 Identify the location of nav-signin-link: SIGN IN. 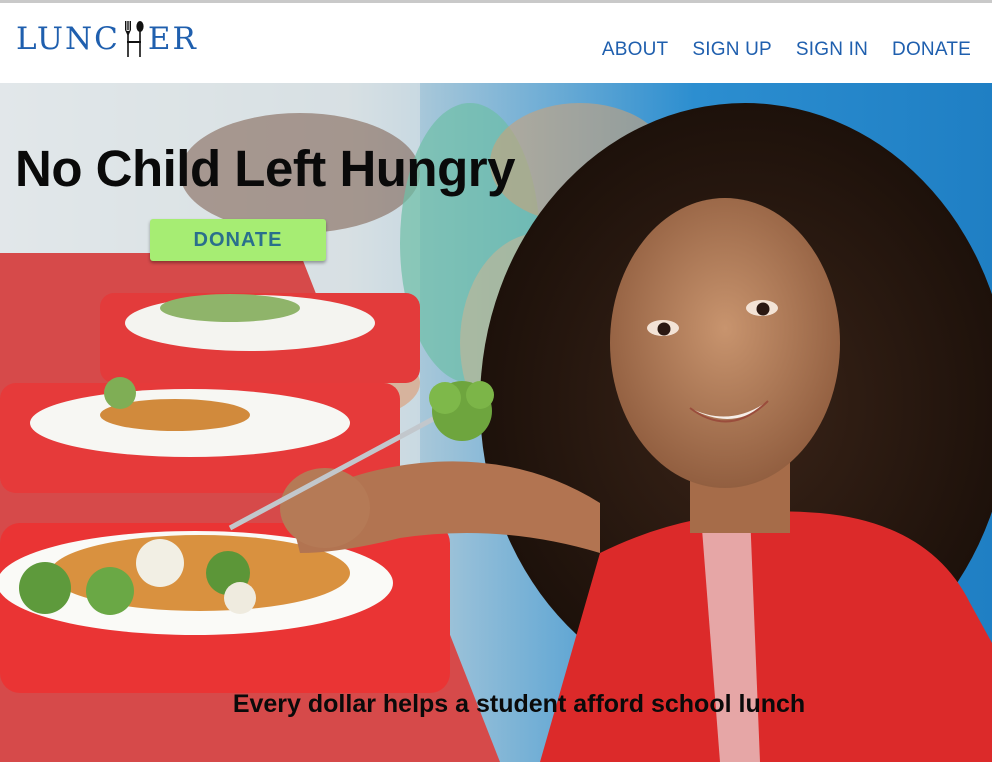
(832, 50).